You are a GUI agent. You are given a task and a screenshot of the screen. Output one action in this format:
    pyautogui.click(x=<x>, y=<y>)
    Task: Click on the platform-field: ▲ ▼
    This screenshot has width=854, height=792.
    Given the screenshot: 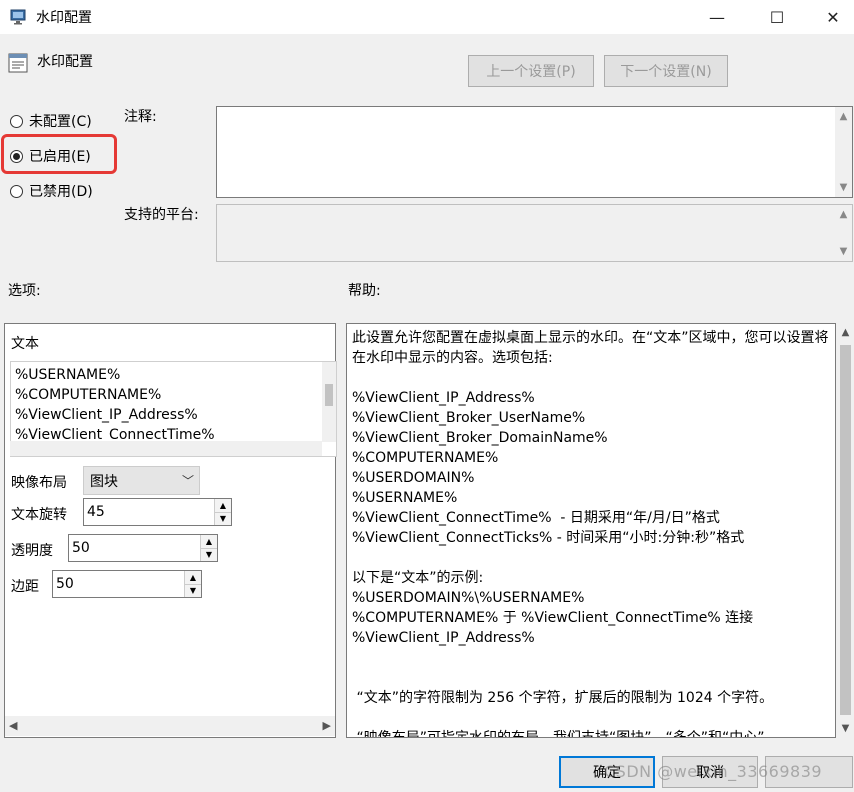 What is the action you would take?
    pyautogui.click(x=534, y=233)
    